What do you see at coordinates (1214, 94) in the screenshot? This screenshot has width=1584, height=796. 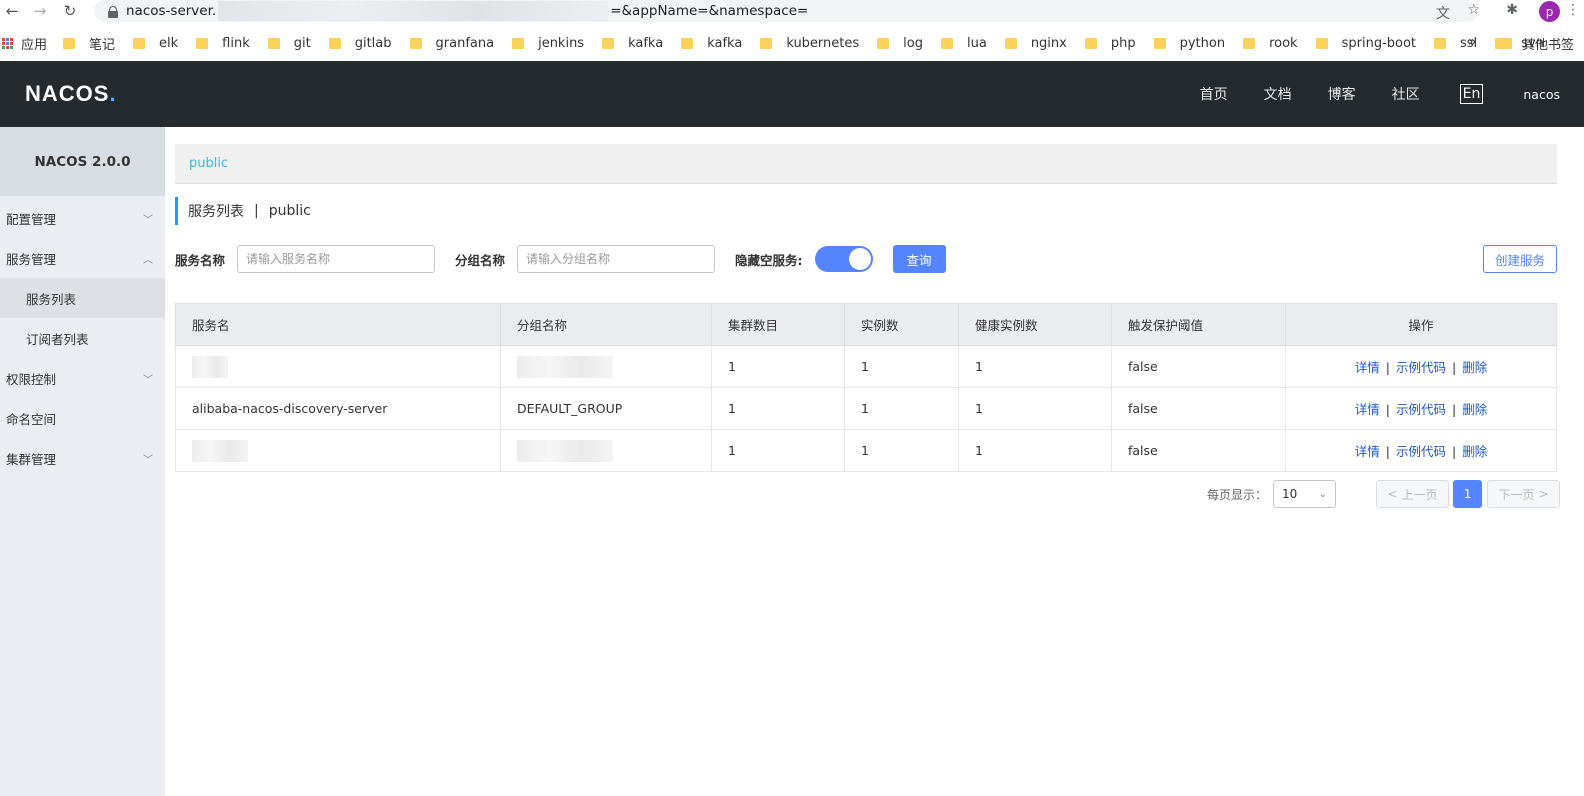 I see `nav-home: 首页` at bounding box center [1214, 94].